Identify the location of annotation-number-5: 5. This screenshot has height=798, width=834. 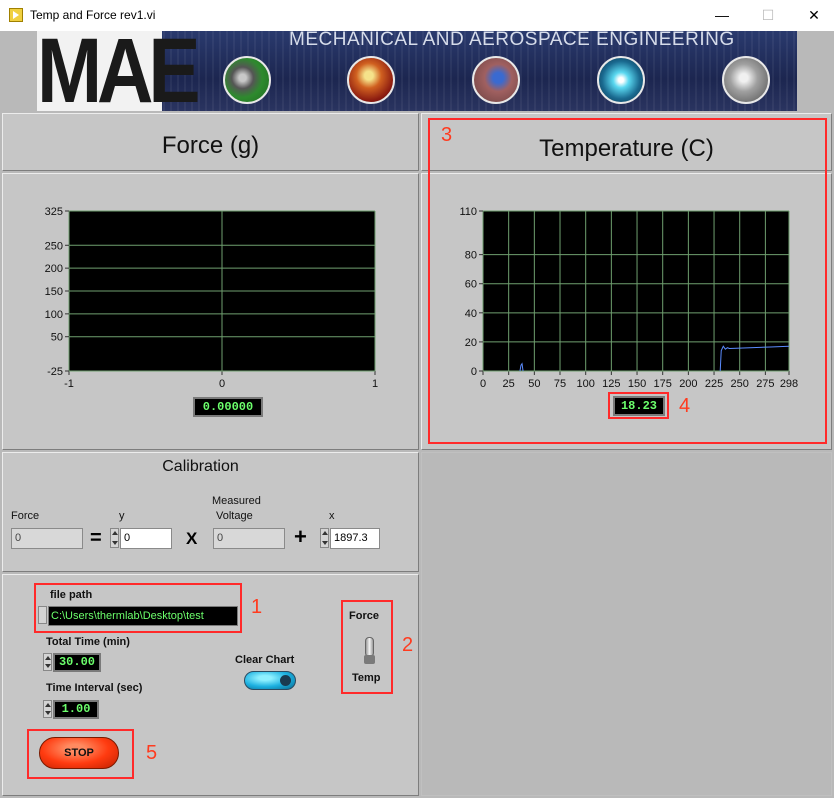
(152, 753).